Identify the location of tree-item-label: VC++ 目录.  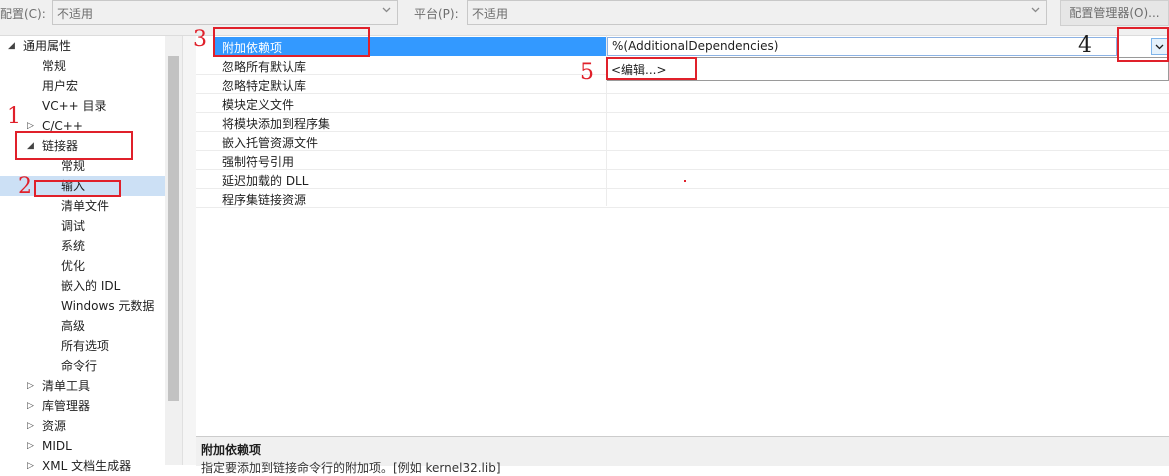
(74, 106).